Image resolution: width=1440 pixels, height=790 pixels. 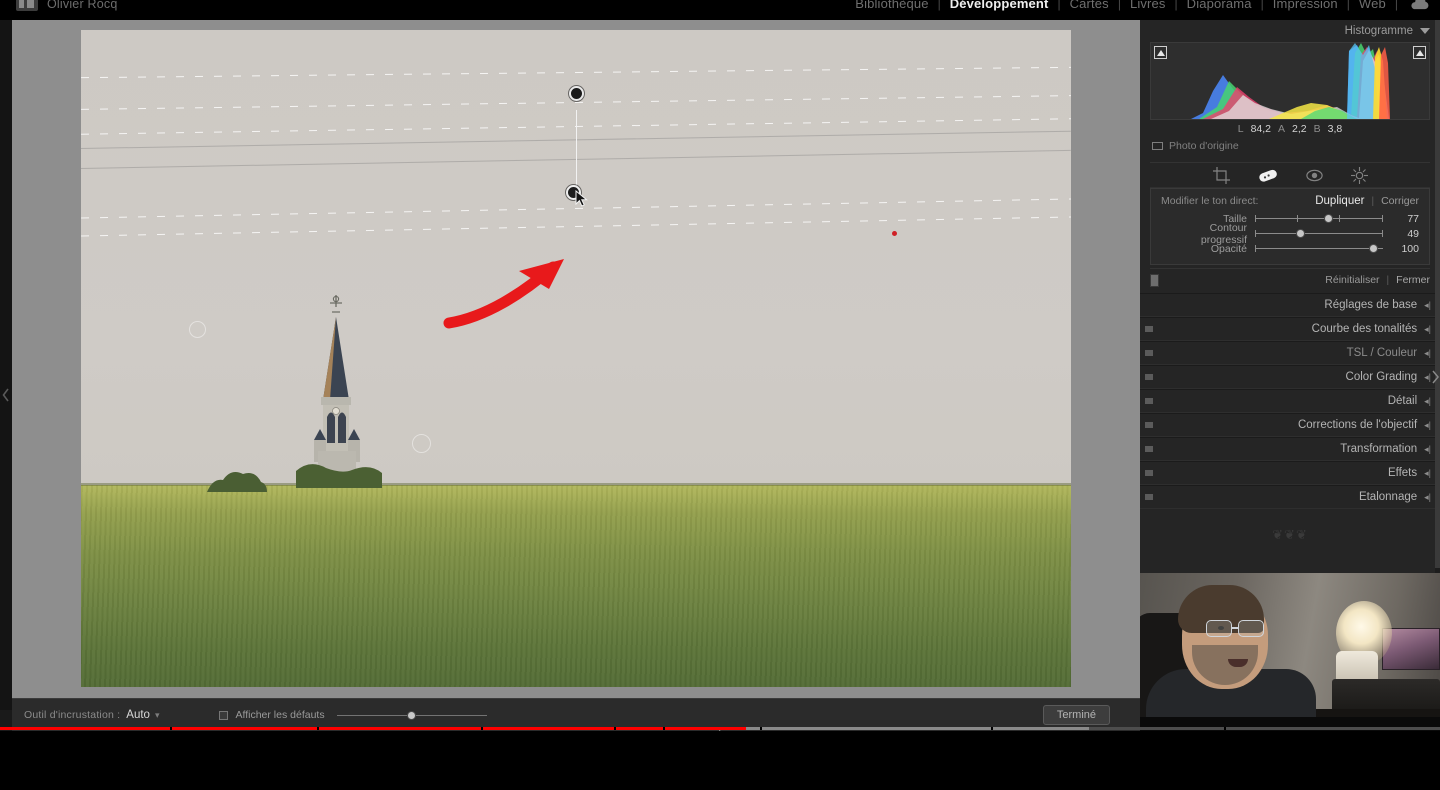 What do you see at coordinates (1357, 425) in the screenshot?
I see `section-label: Corrections de l'objectif` at bounding box center [1357, 425].